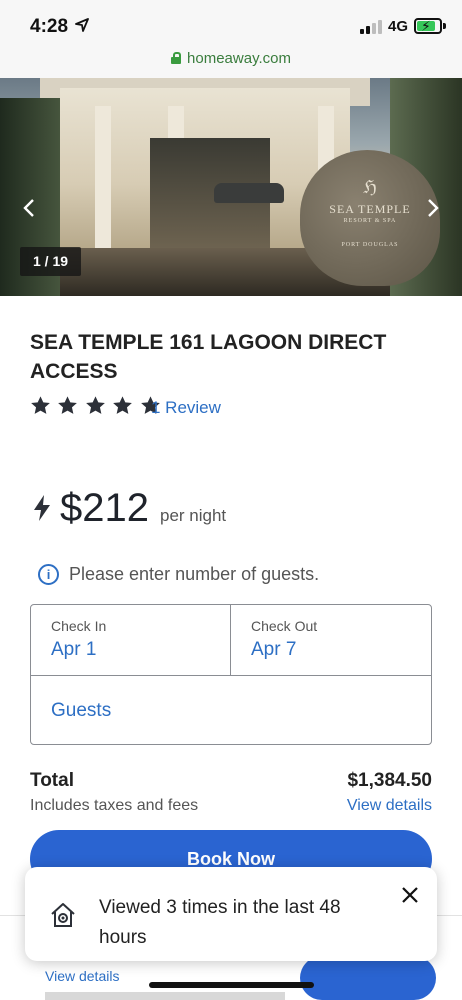  I want to click on check-out-value: Apr 7, so click(274, 649).